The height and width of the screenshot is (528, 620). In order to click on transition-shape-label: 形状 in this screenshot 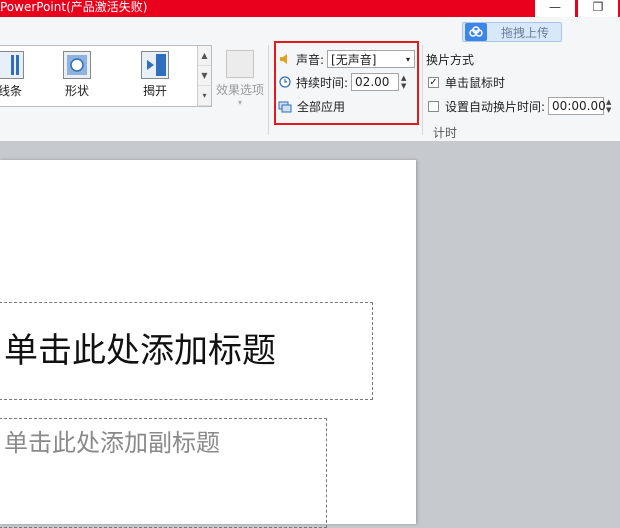, I will do `click(76, 91)`.